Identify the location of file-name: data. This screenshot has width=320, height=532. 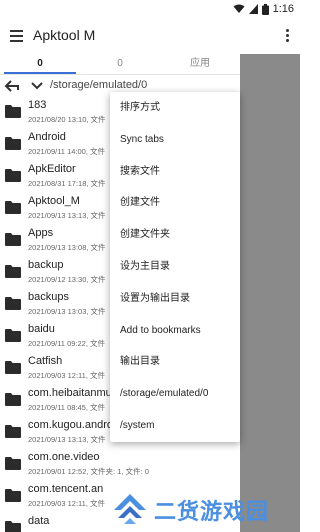
(39, 521).